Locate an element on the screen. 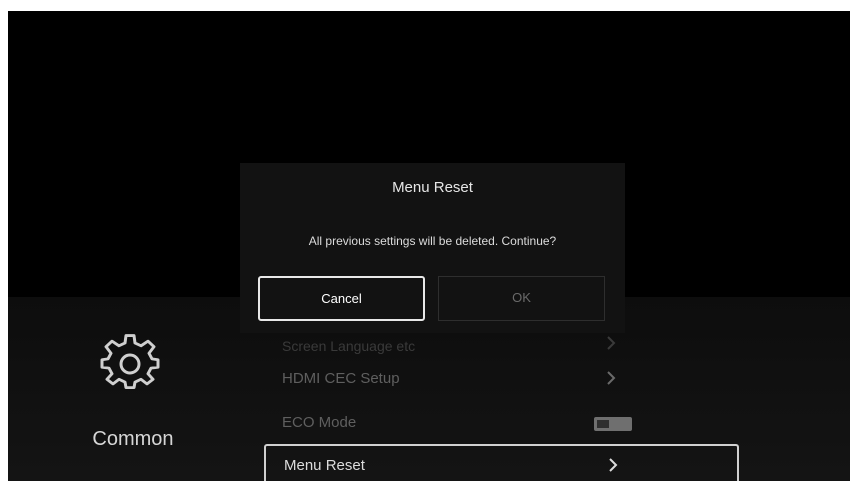 This screenshot has width=850, height=481. menu-item-label: Menu Reset is located at coordinates (324, 465).